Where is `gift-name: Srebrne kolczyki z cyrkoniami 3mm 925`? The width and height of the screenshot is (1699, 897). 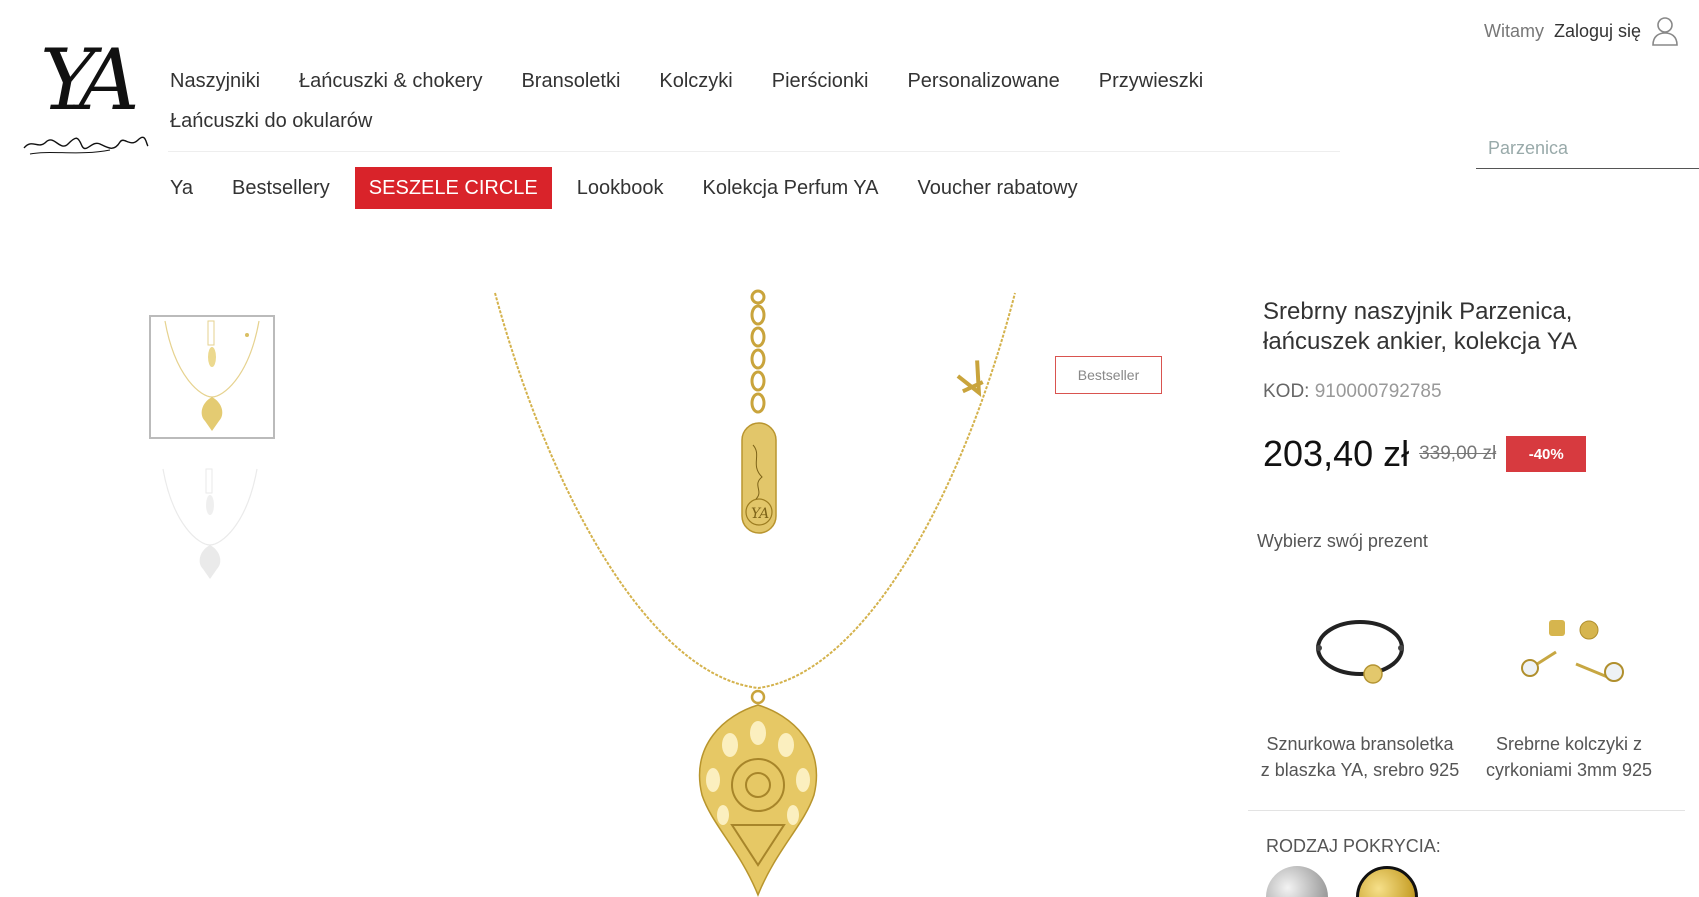
gift-name: Srebrne kolczyki z cyrkoniami 3mm 925 is located at coordinates (1569, 757).